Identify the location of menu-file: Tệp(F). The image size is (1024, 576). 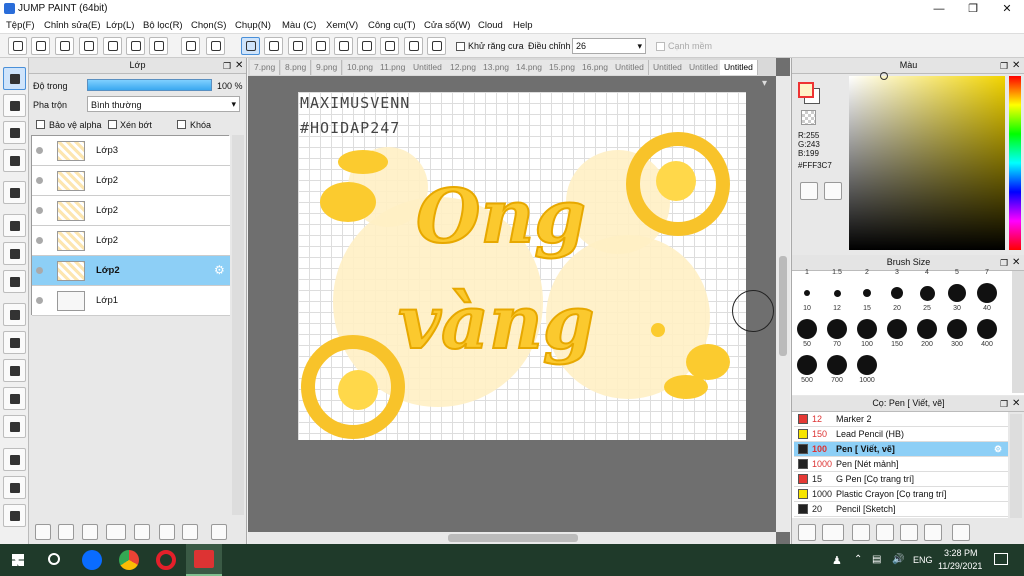
(20, 25).